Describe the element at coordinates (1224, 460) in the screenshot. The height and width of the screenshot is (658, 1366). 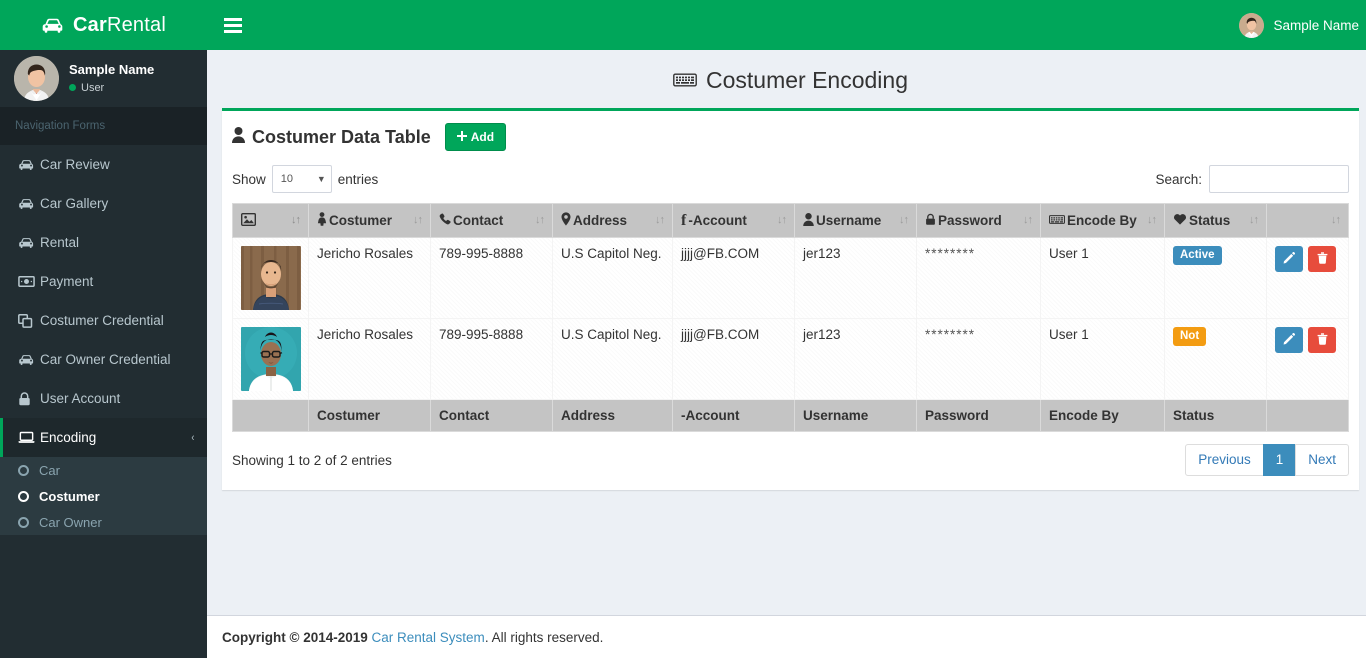
I see `pagination-previous: Previous` at that location.